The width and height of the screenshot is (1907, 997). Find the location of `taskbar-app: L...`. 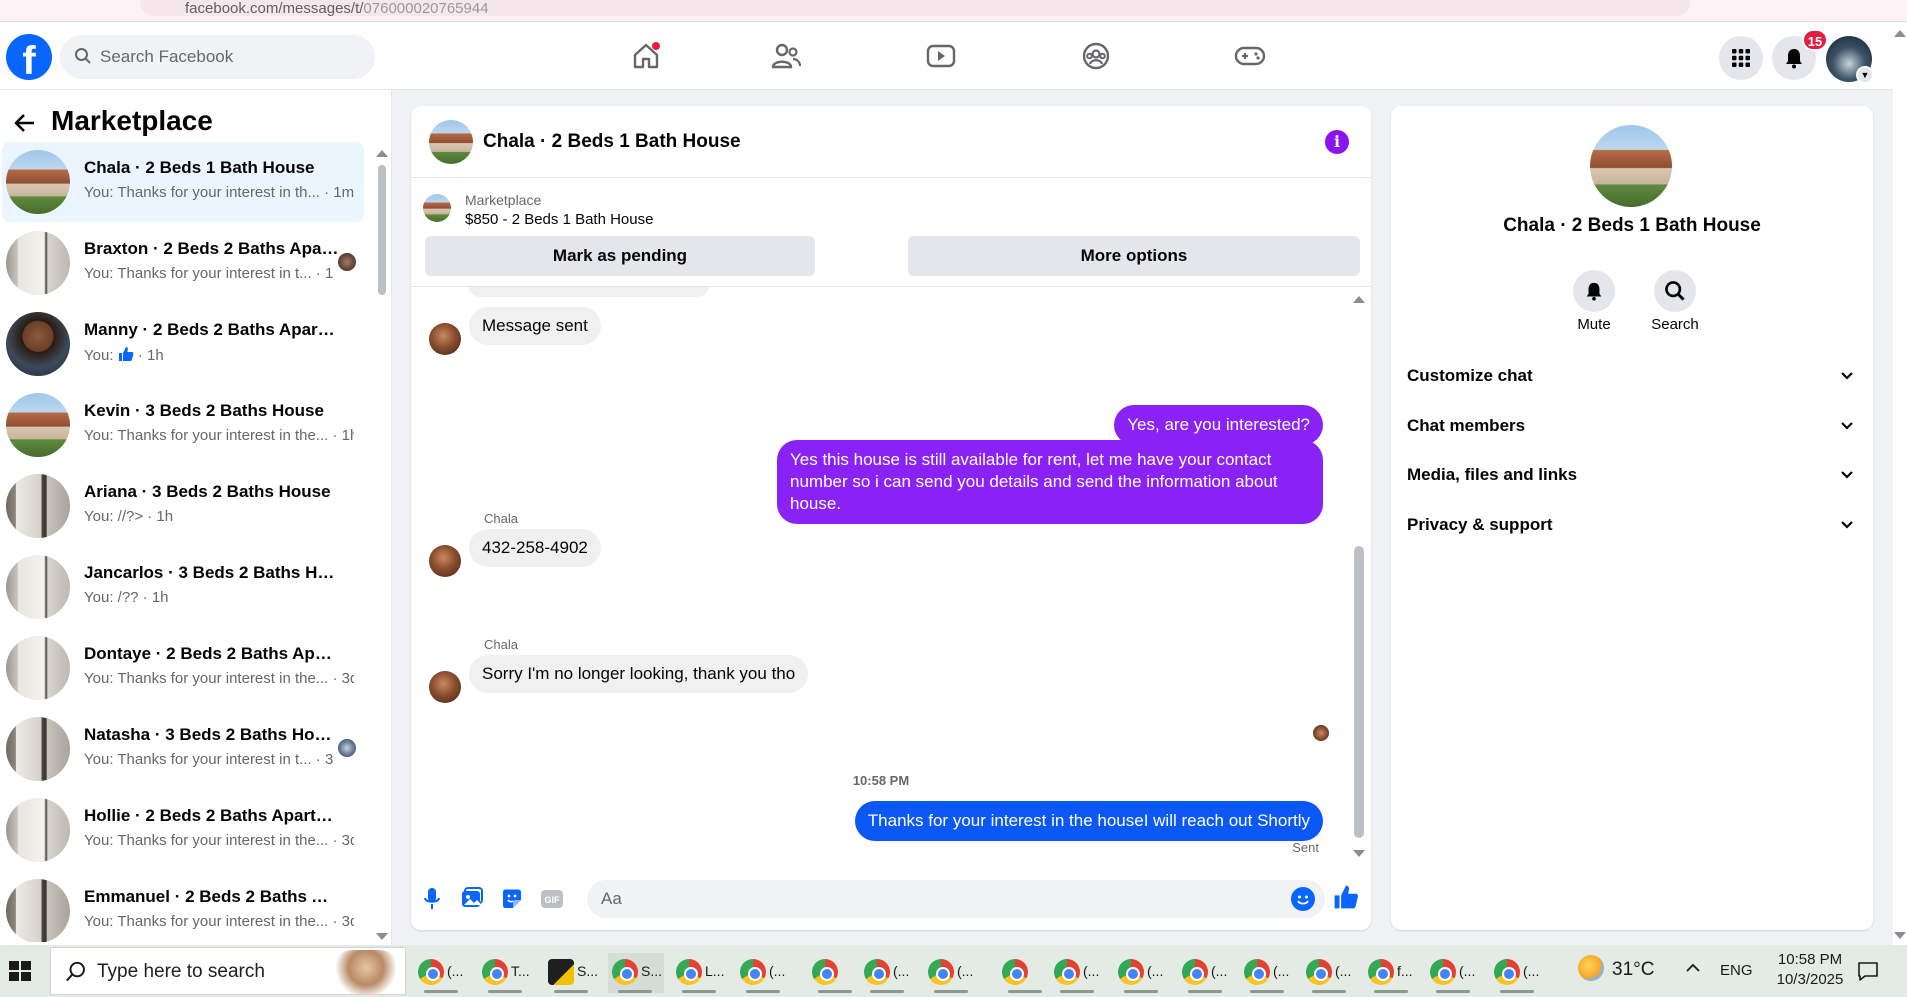

taskbar-app: L... is located at coordinates (700, 973).